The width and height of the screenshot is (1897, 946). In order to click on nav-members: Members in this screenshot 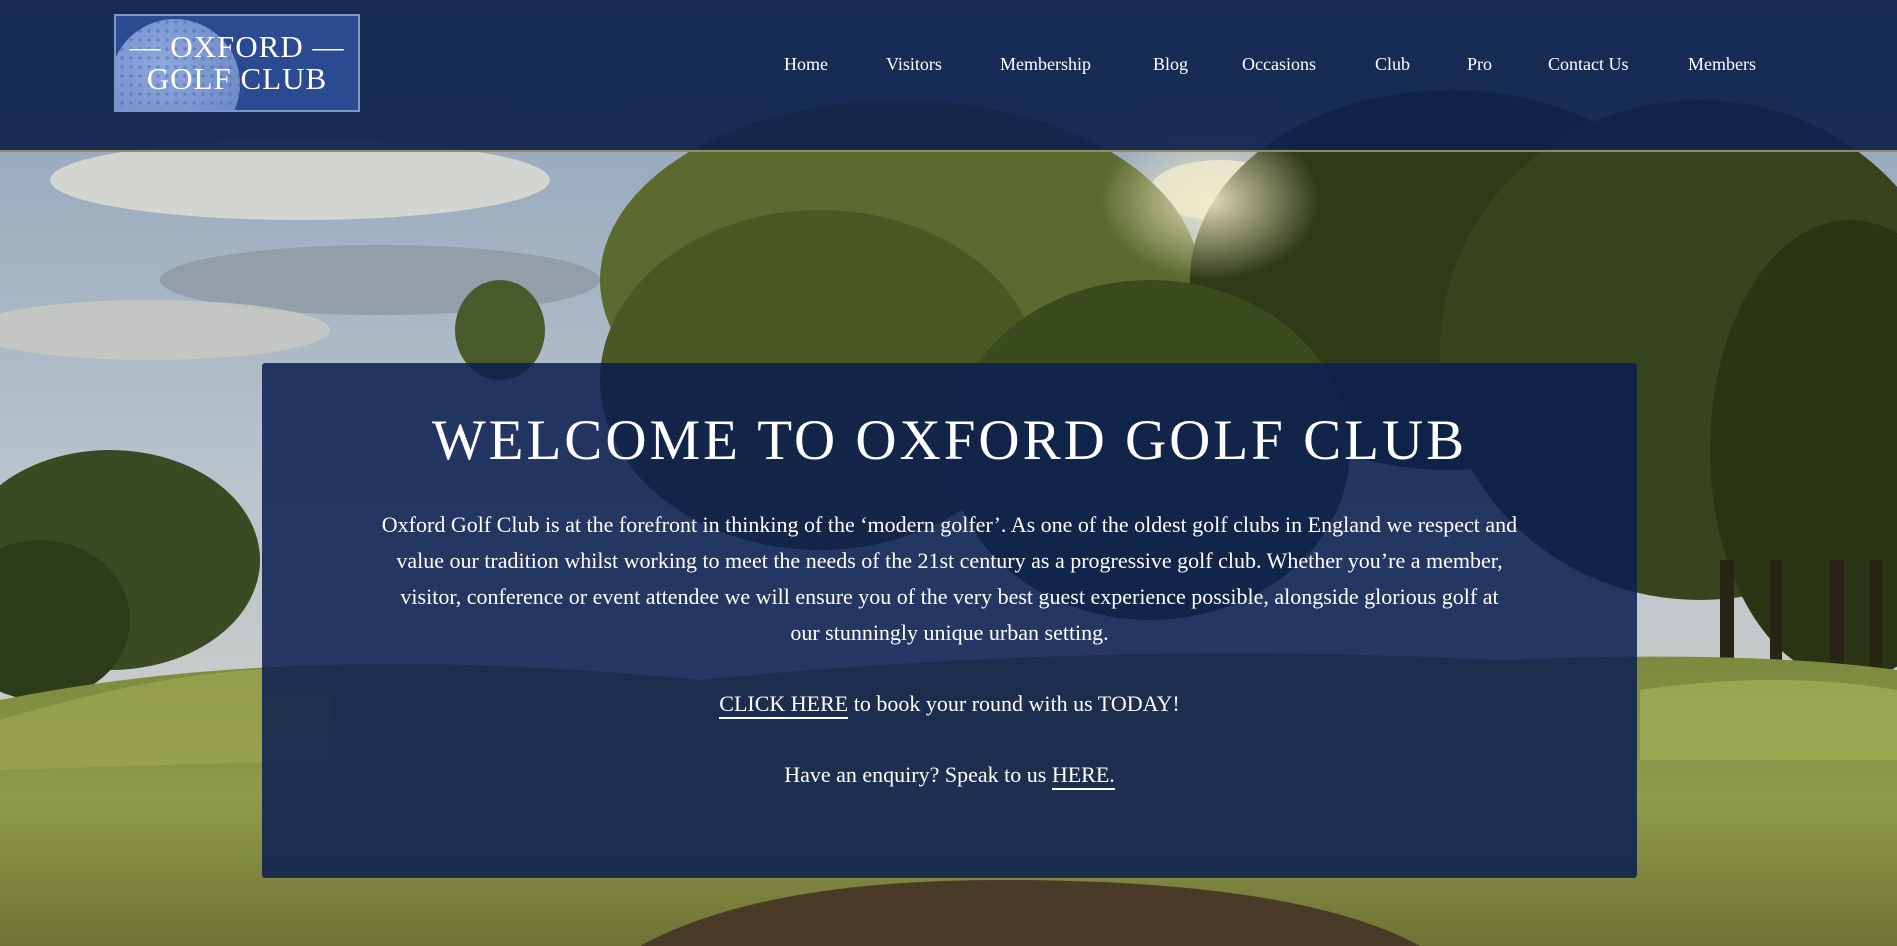, I will do `click(1722, 64)`.